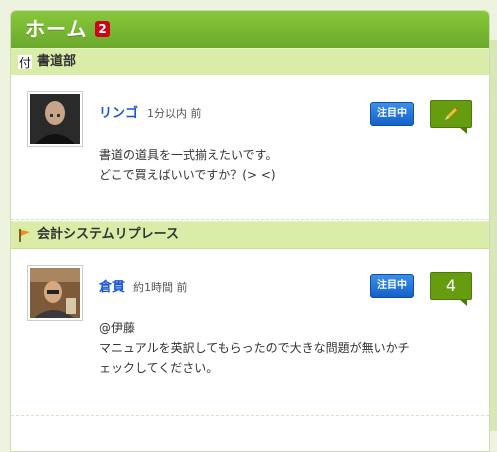 This screenshot has width=497, height=452. What do you see at coordinates (250, 235) in the screenshot?
I see `section-header-accounting: 会計システムリプレース` at bounding box center [250, 235].